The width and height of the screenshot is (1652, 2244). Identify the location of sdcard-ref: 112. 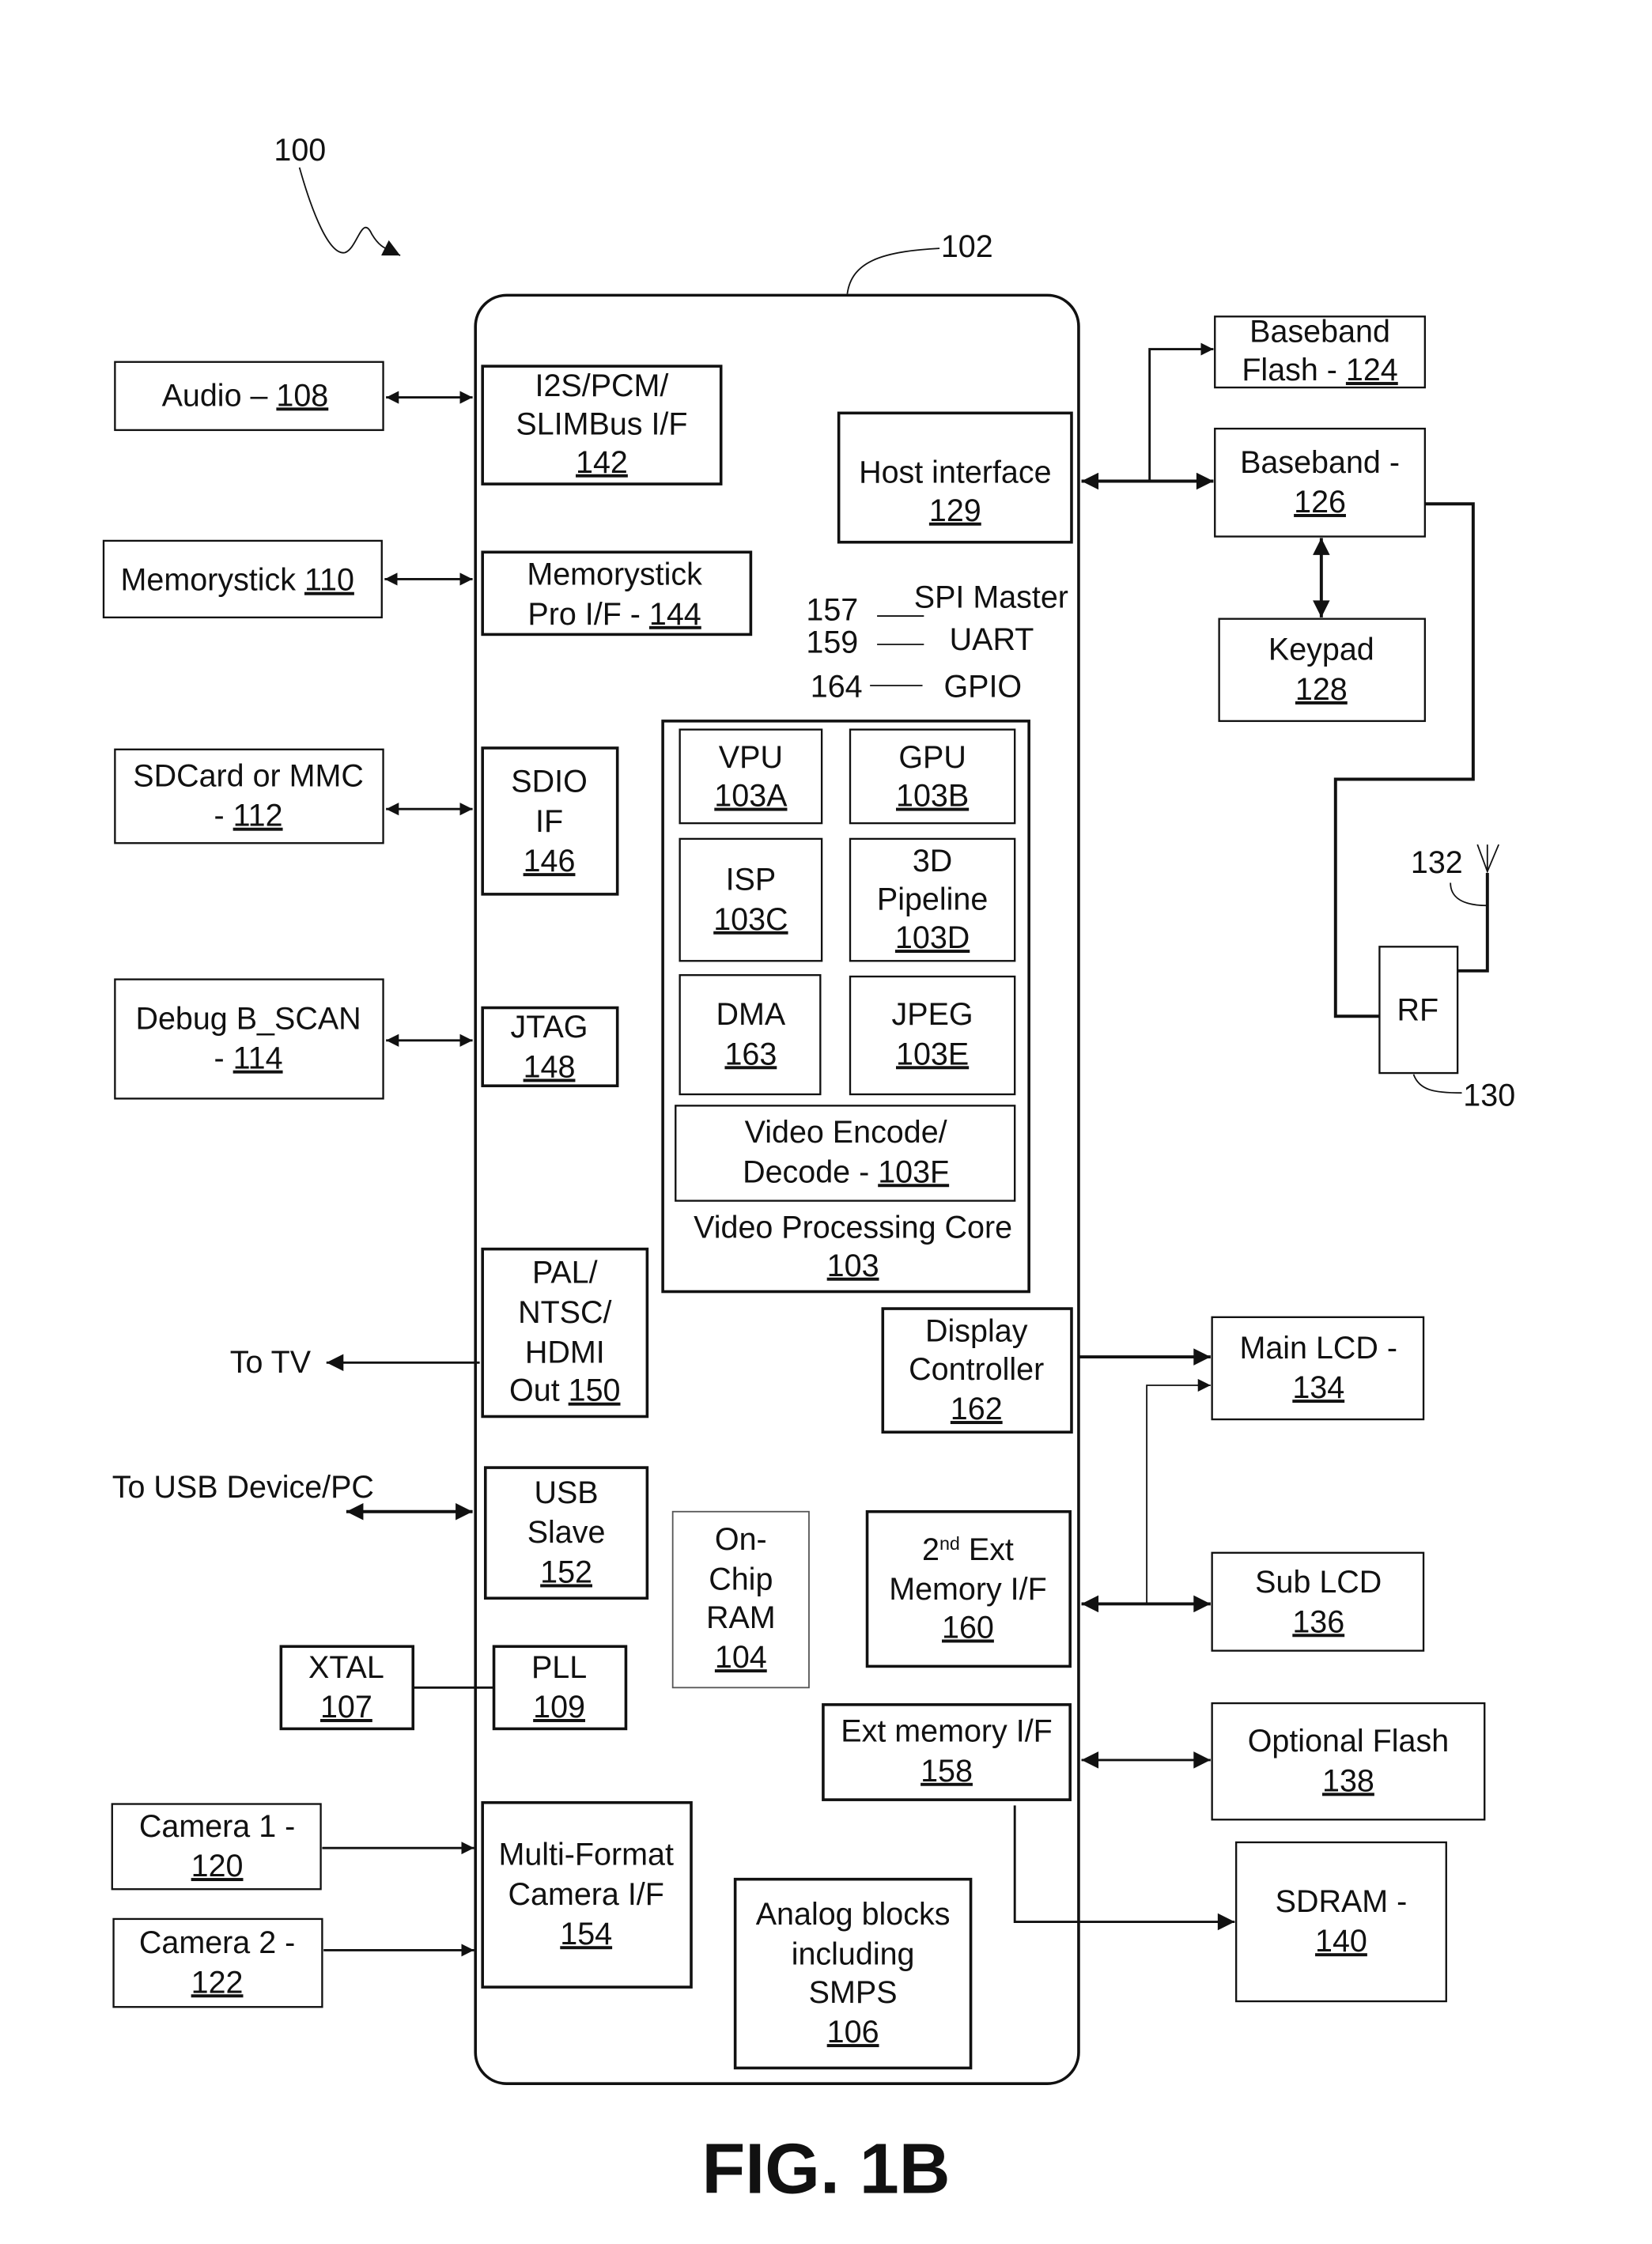
(258, 816).